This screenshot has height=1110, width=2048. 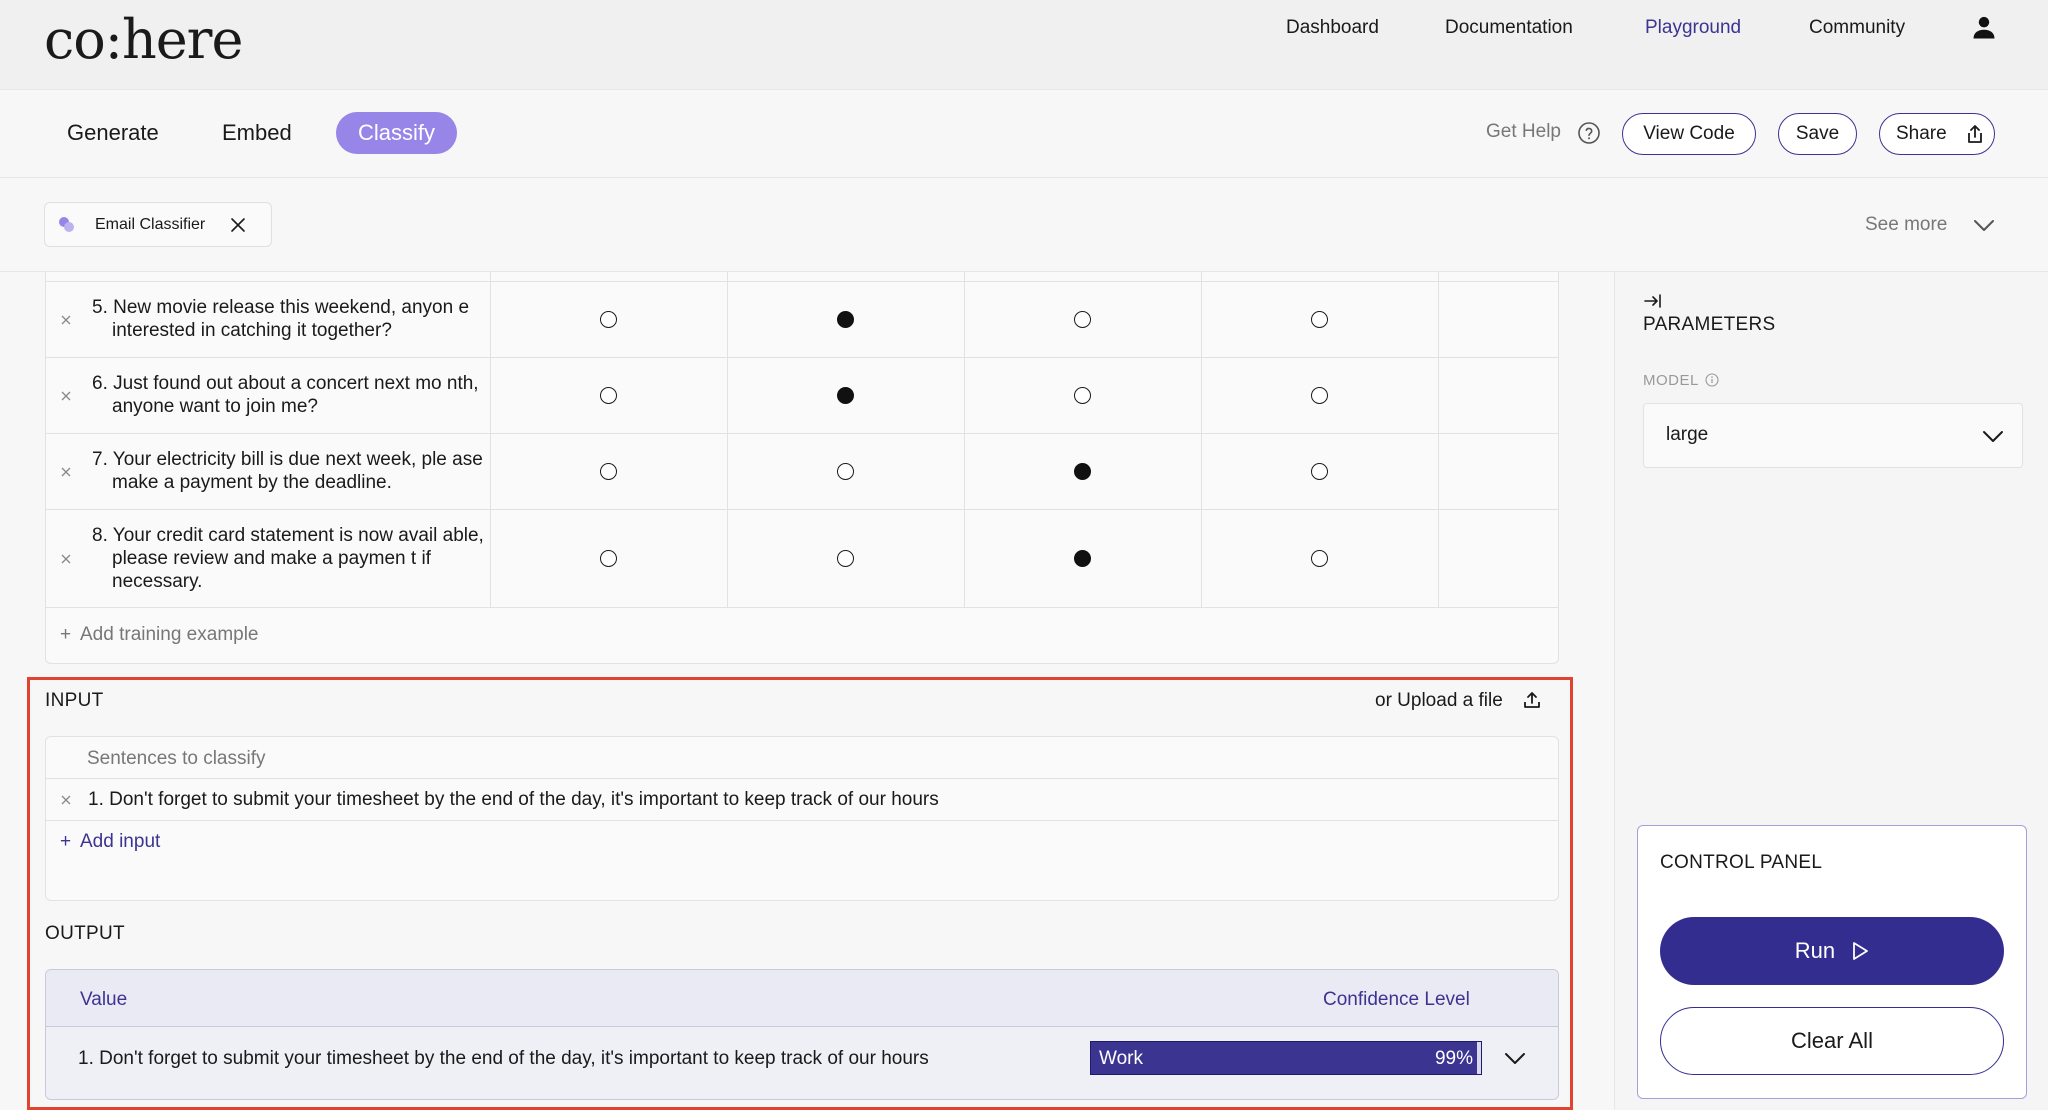 What do you see at coordinates (1523, 132) in the screenshot?
I see `get-help-link: Get Help` at bounding box center [1523, 132].